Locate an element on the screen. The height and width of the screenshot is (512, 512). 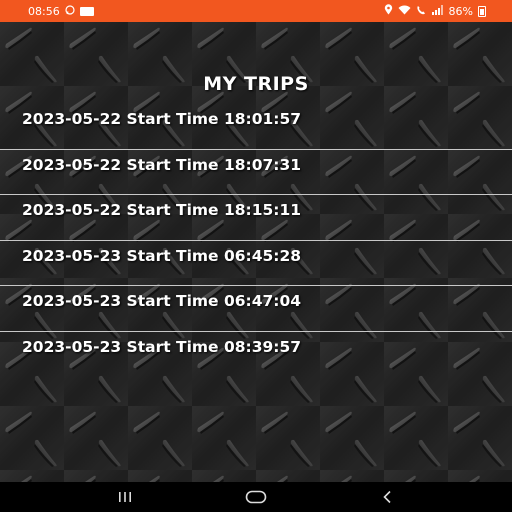
battery-icon is located at coordinates (482, 11).